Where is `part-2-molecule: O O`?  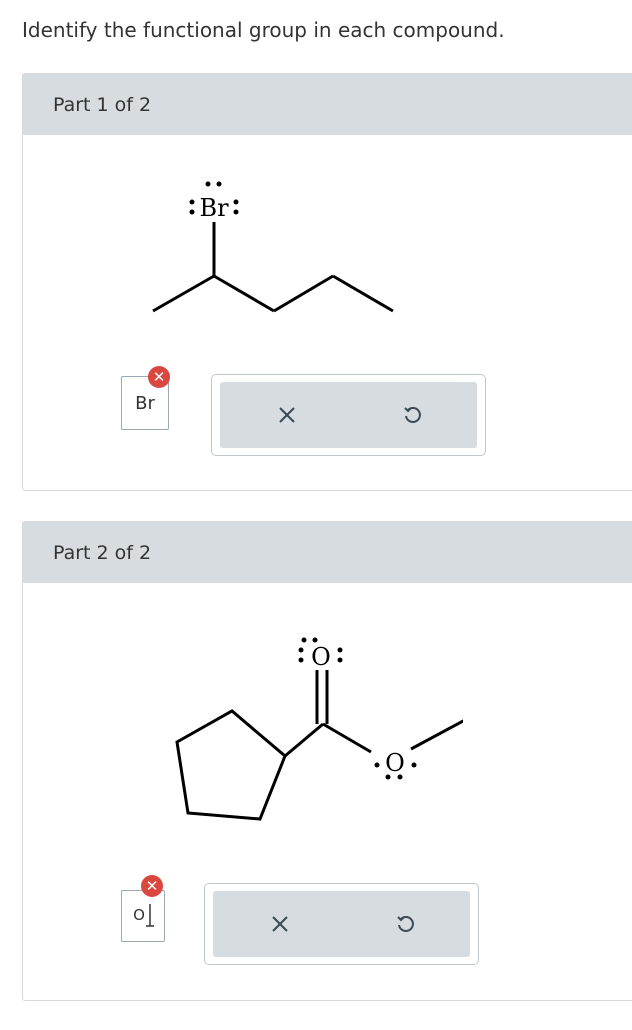
part-2-molecule: O O is located at coordinates (319, 729).